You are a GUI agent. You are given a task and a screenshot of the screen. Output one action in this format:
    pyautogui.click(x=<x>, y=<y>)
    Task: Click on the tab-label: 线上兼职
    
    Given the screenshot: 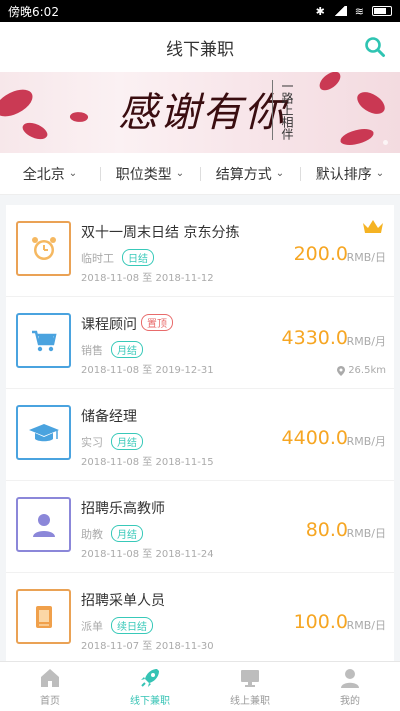 What is the action you would take?
    pyautogui.click(x=250, y=701)
    